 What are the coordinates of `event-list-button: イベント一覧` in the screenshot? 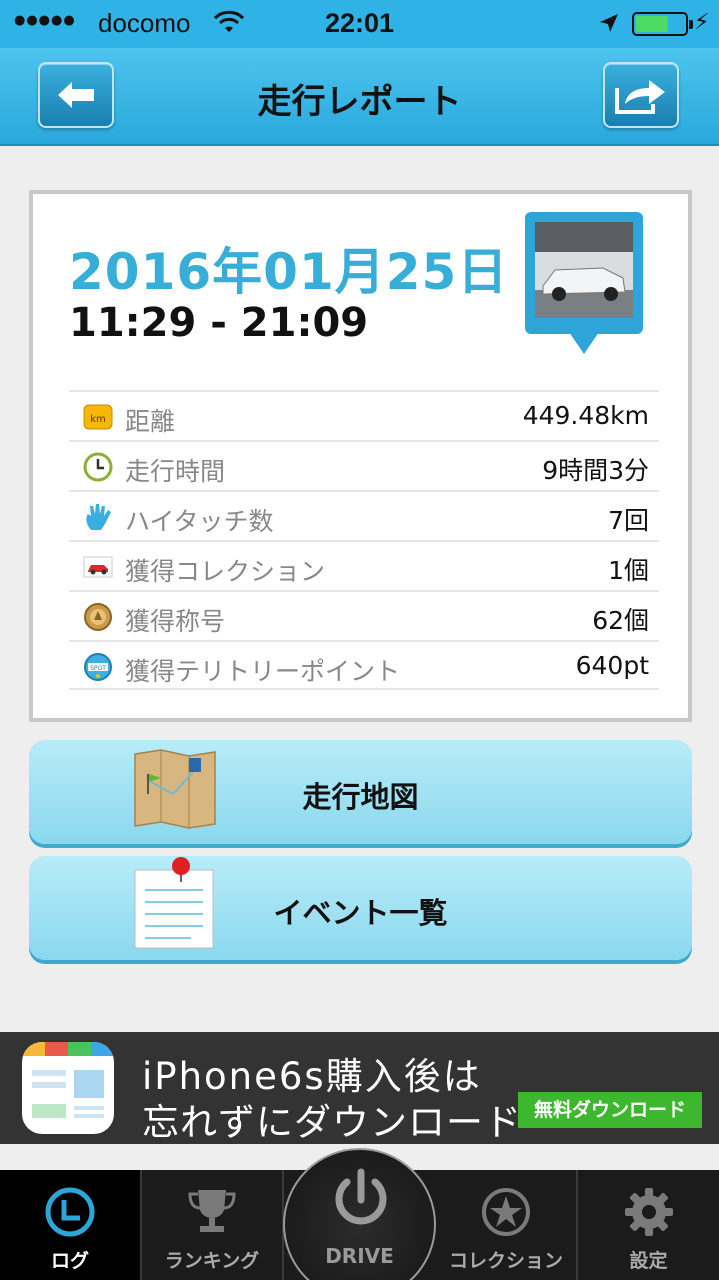 It's located at (360, 908).